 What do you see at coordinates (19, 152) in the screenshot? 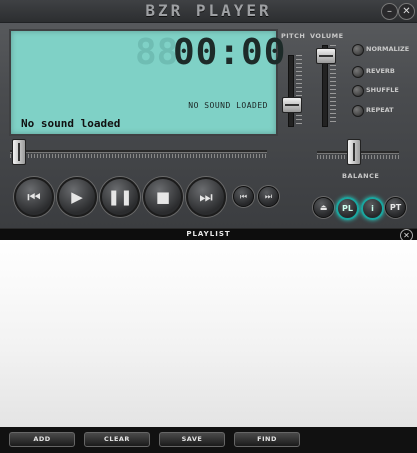
I see `seek-slider` at bounding box center [19, 152].